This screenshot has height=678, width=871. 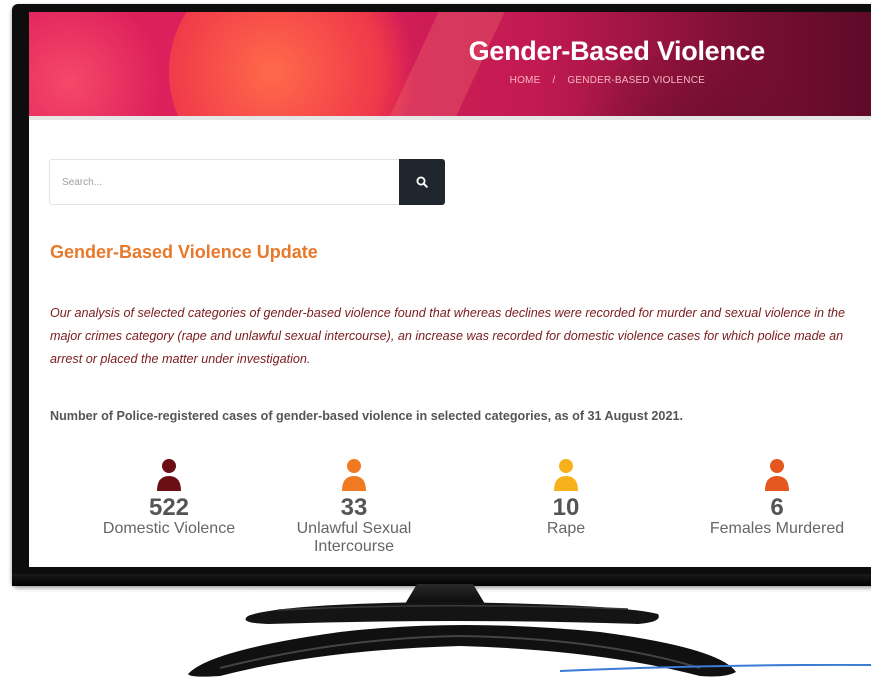 I want to click on stat-label: Females Murdered, so click(x=777, y=528).